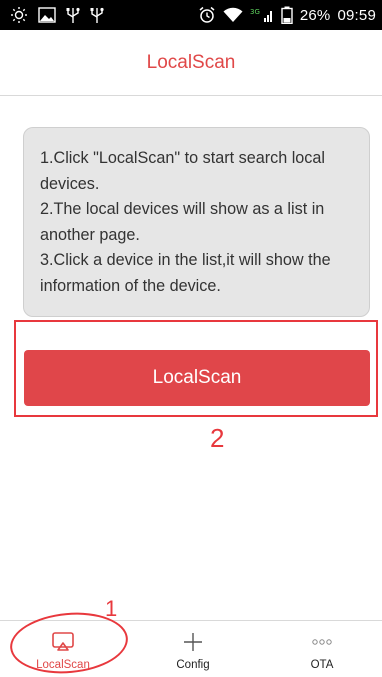 Image resolution: width=382 pixels, height=677 pixels. Describe the element at coordinates (70, 183) in the screenshot. I see `instruction-line: devices.` at that location.